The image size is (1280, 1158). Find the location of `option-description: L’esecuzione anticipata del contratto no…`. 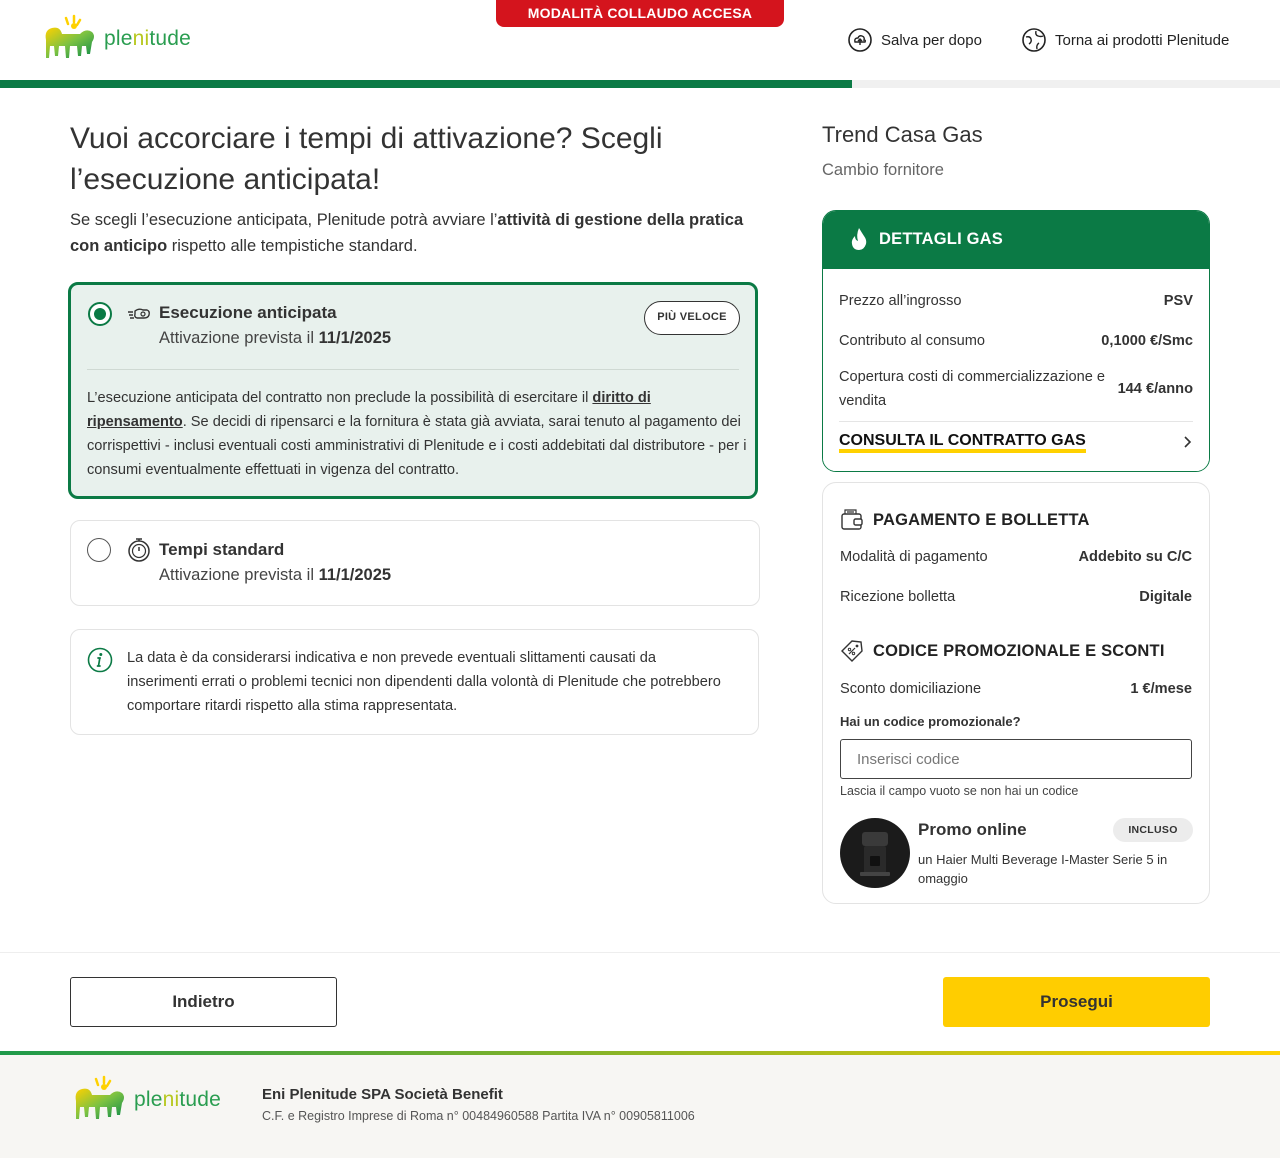

option-description: L’esecuzione anticipata del contratto no… is located at coordinates (417, 434).